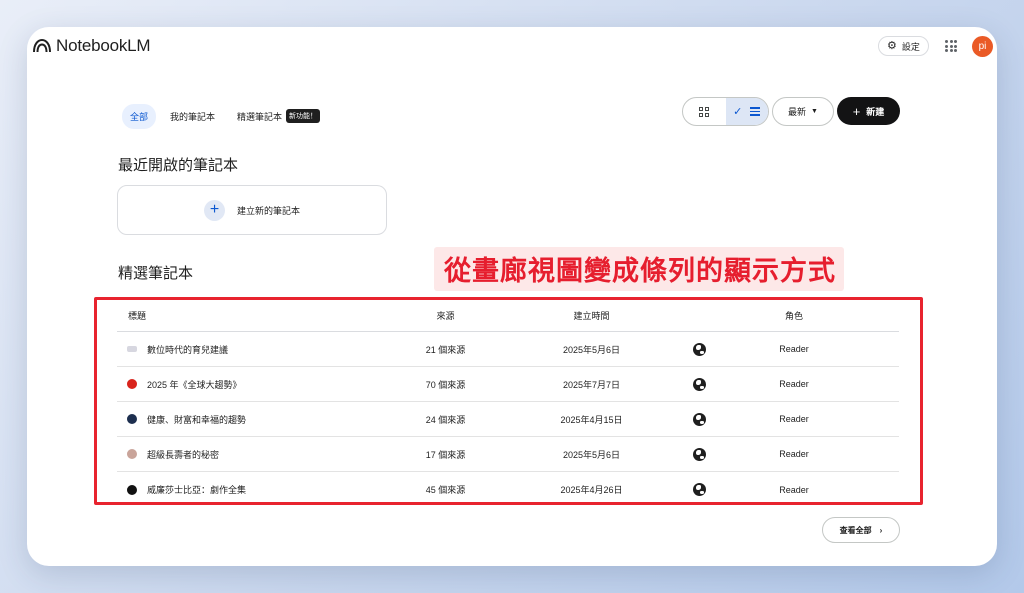 The image size is (1024, 593). What do you see at coordinates (445, 454) in the screenshot?
I see `row-sources: 17 個來源` at bounding box center [445, 454].